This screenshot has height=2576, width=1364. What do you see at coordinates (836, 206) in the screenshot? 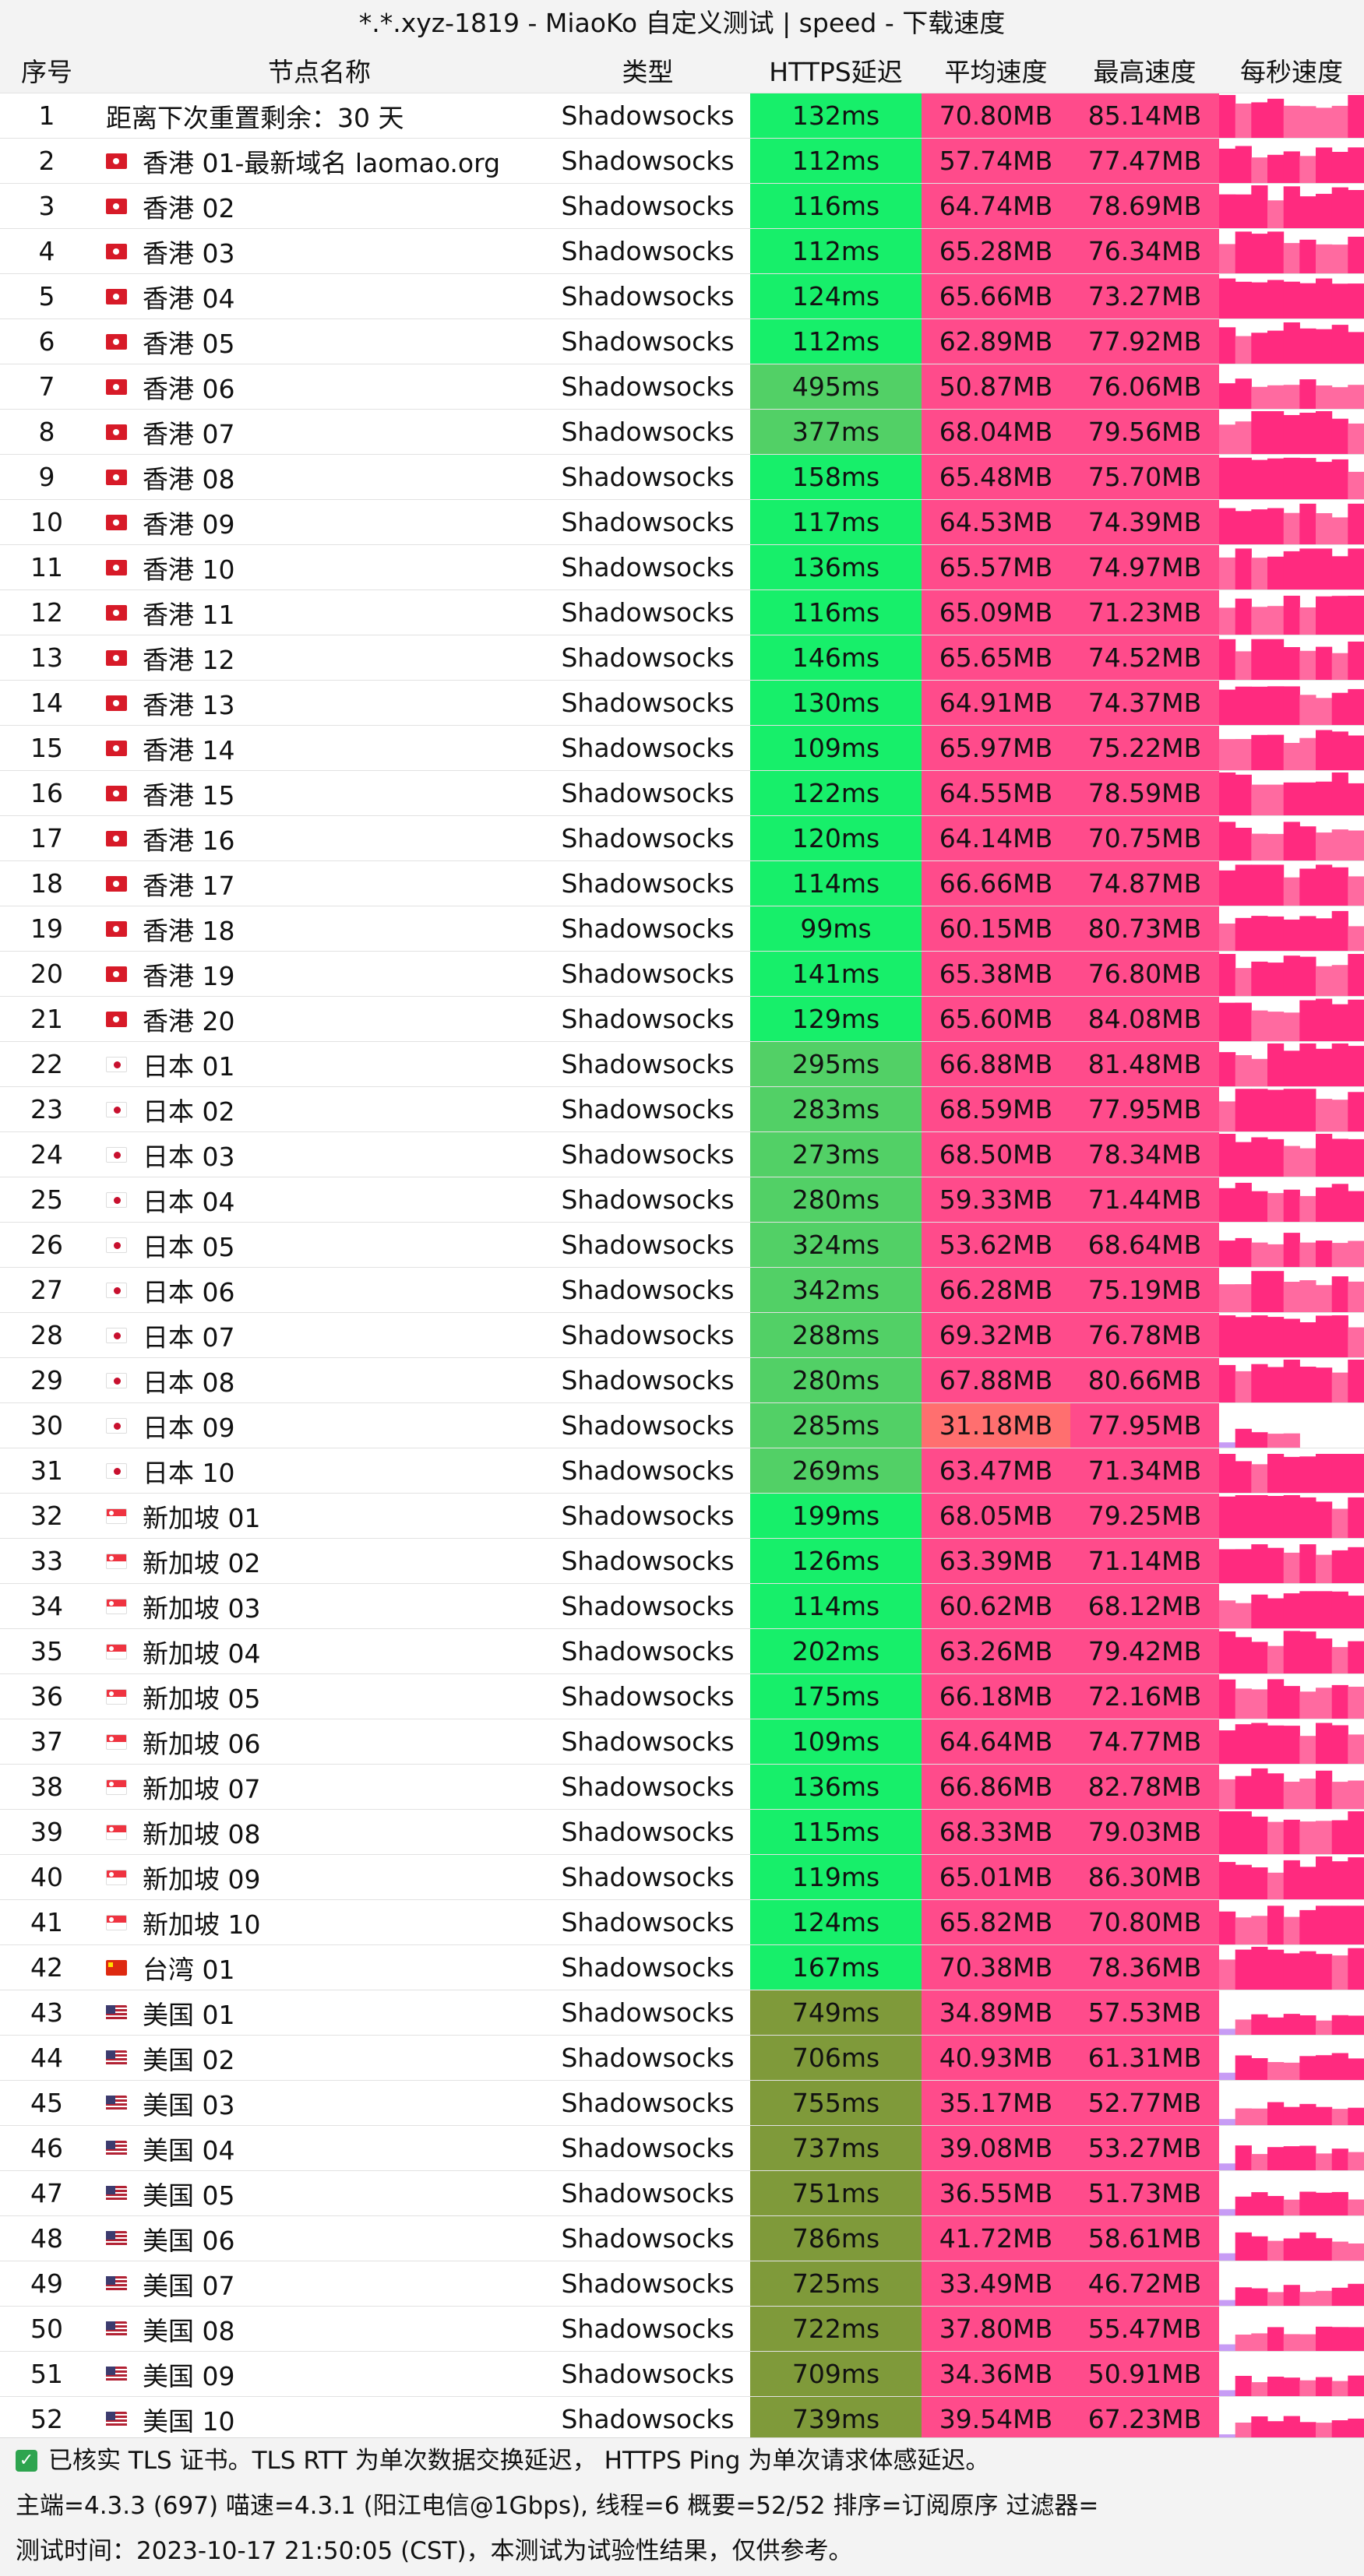
I see `https-latency: 116ms` at bounding box center [836, 206].